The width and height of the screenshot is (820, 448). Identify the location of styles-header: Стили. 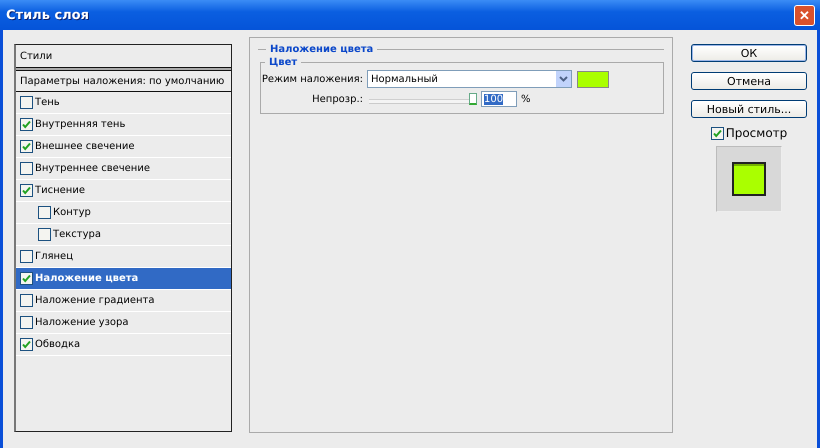
(36, 56).